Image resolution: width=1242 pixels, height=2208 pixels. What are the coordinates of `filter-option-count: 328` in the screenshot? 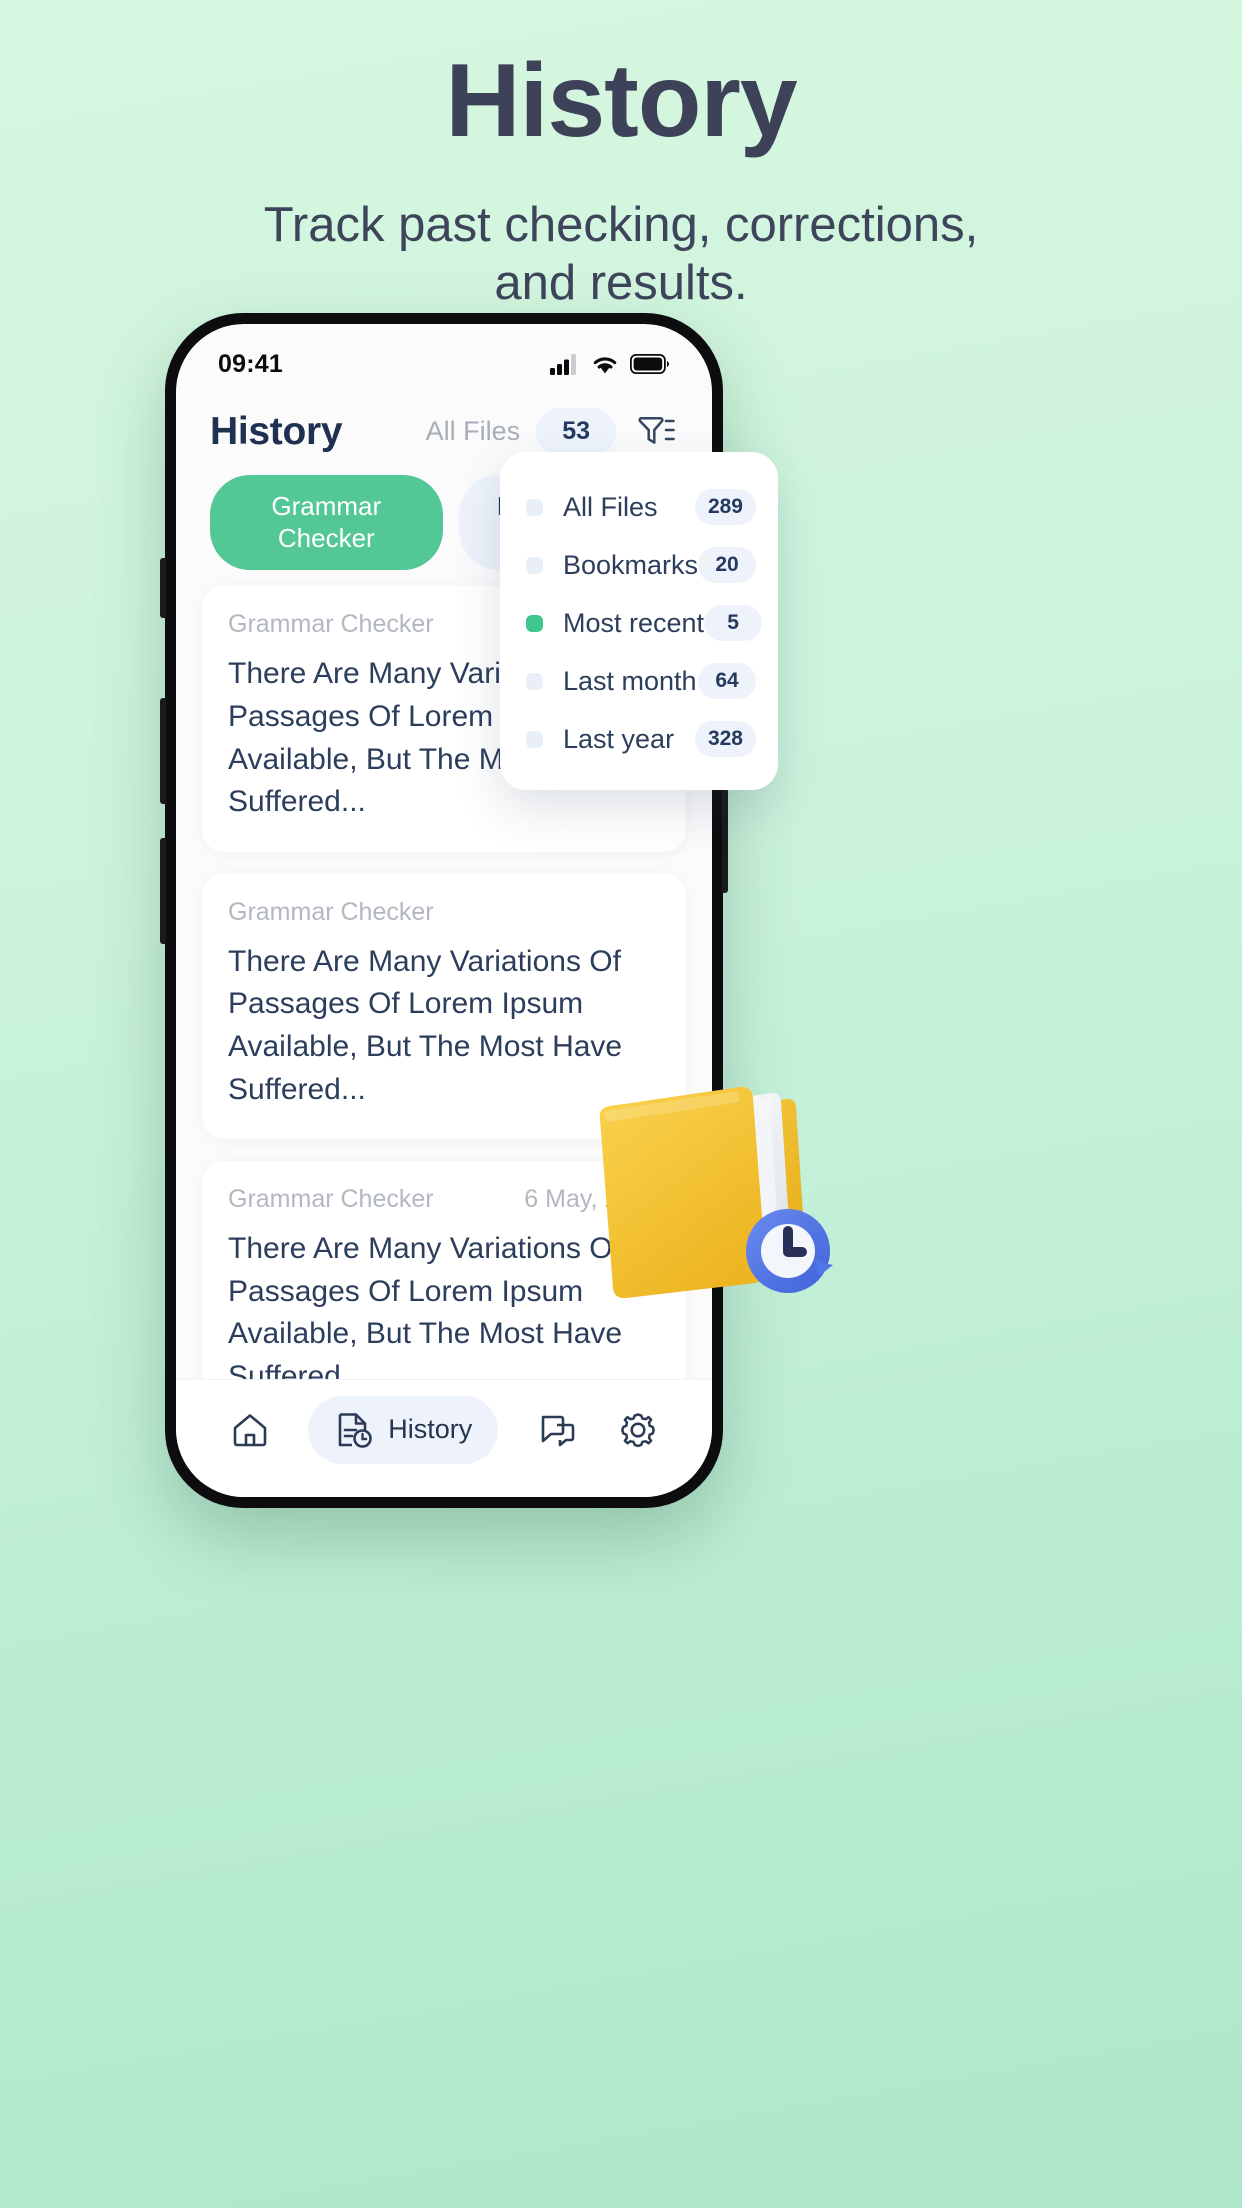 It's located at (725, 739).